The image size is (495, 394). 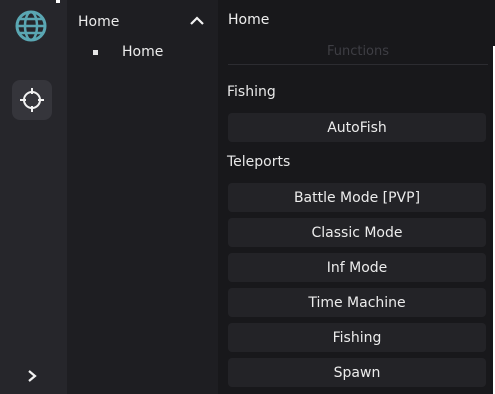 What do you see at coordinates (32, 100) in the screenshot?
I see `crosshair-icon` at bounding box center [32, 100].